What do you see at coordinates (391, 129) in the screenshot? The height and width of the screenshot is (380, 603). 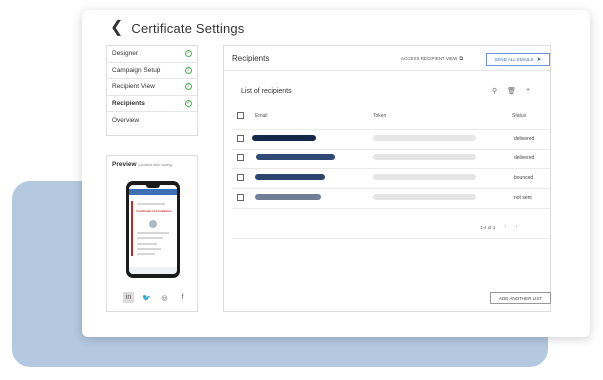 I see `header-divider` at bounding box center [391, 129].